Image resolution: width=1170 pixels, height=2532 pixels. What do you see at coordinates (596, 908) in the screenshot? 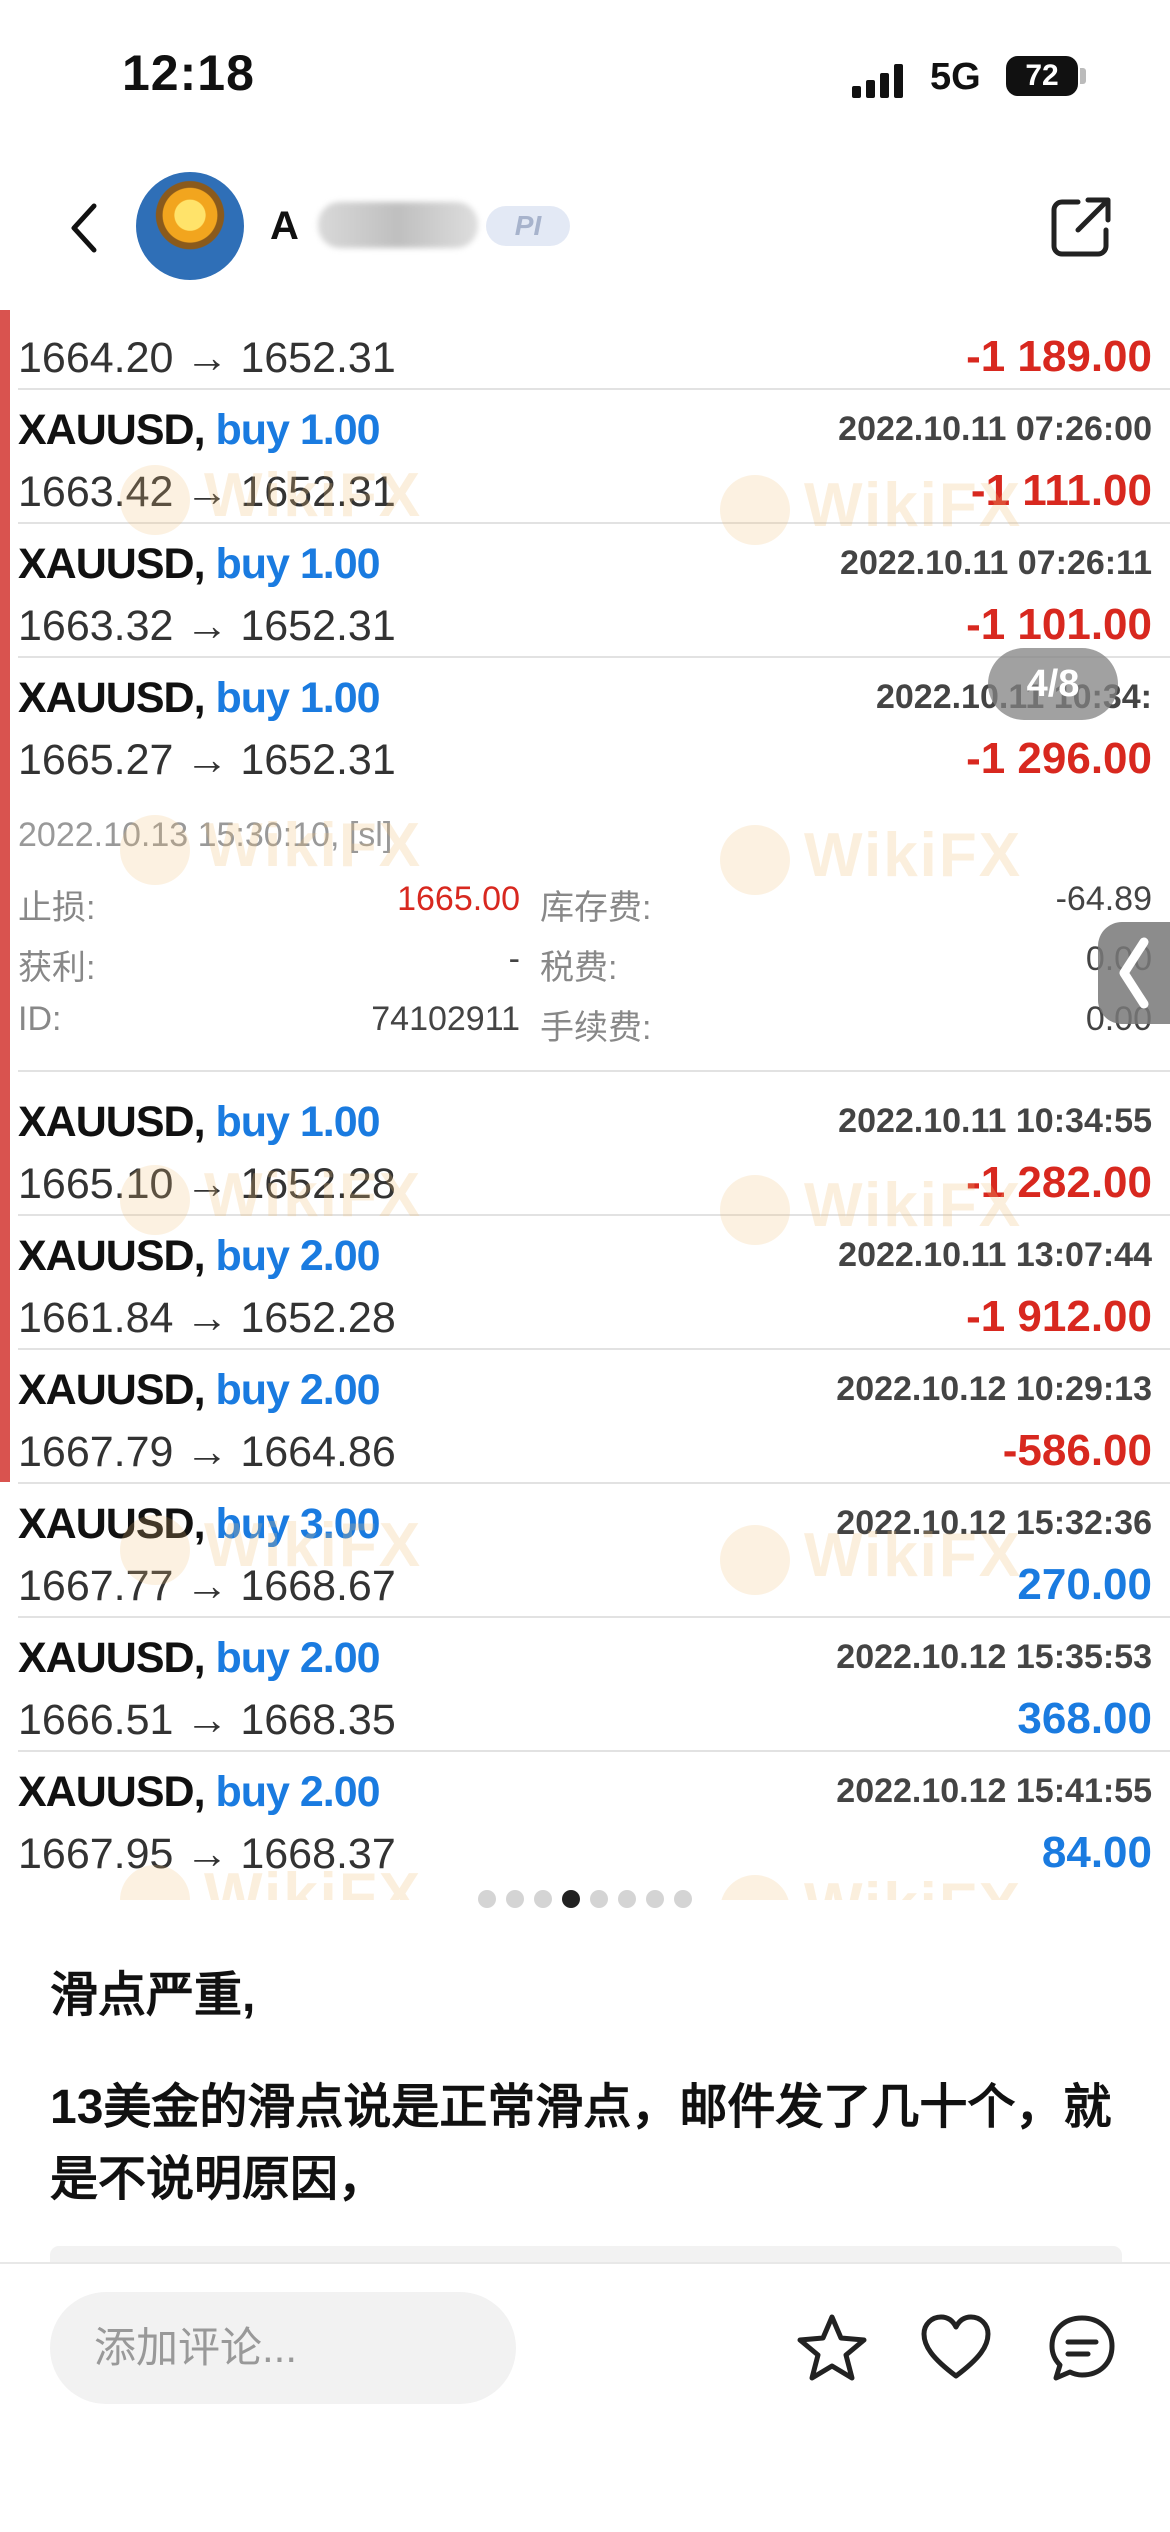
I see `swap-label: 库存费:` at bounding box center [596, 908].